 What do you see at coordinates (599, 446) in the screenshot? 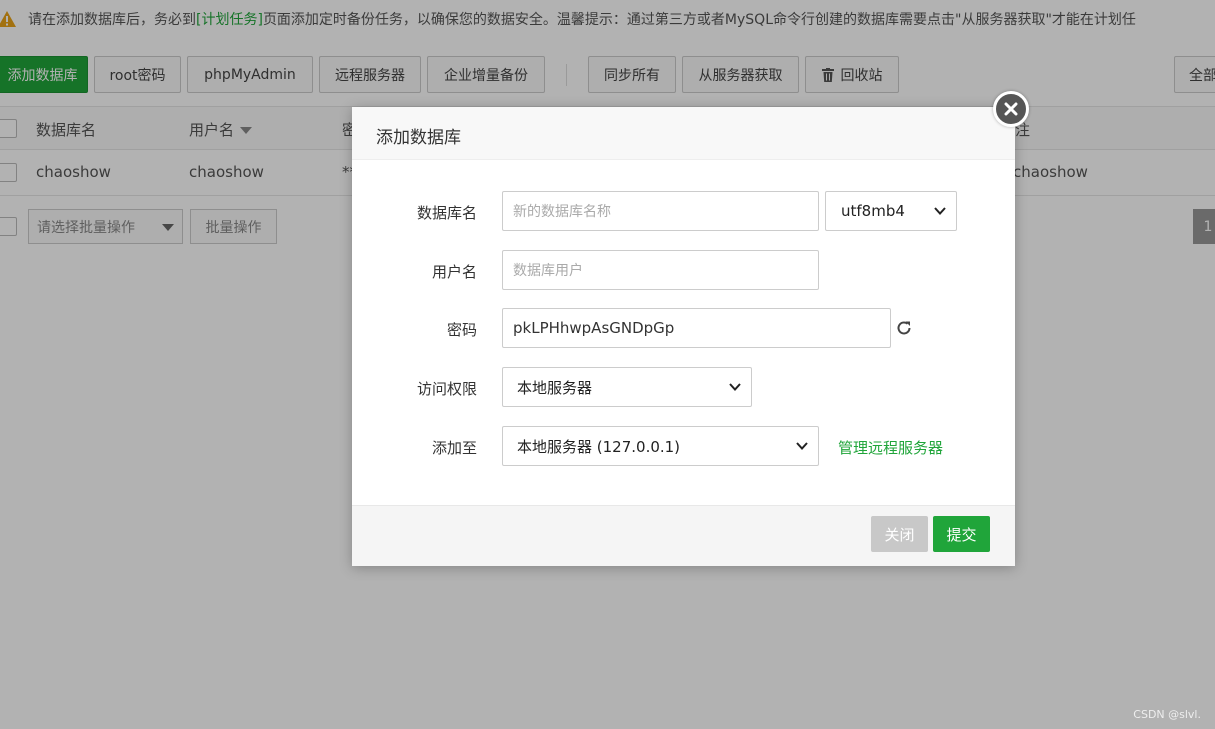
I see `add-to-value: 本地服务器 (127.0.0.1)` at bounding box center [599, 446].